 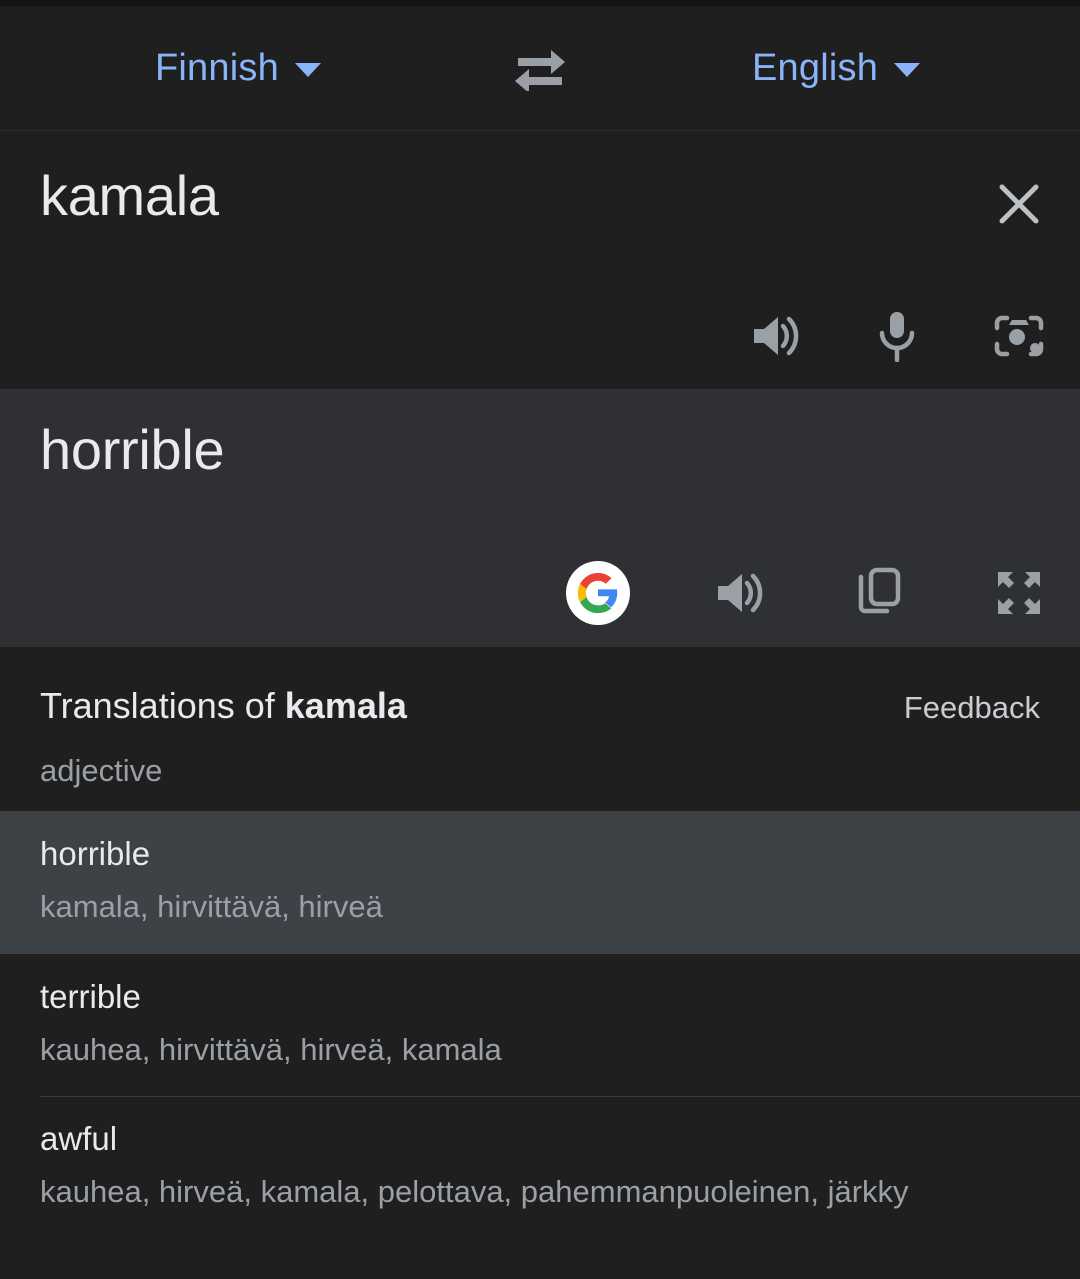 I want to click on translation-term: awful, so click(x=79, y=1139).